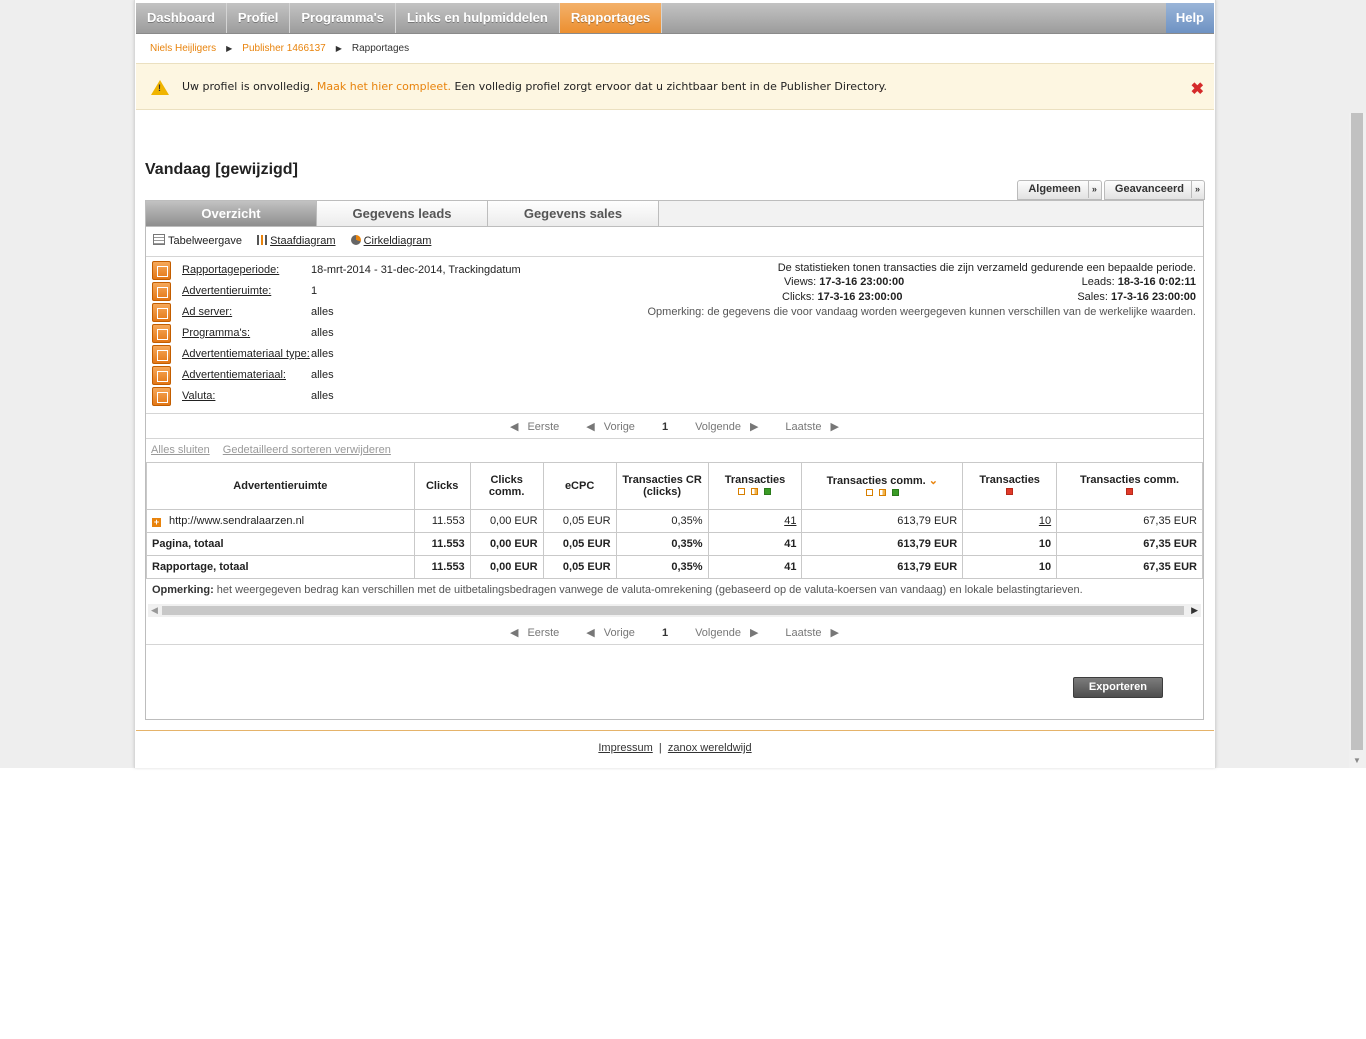 Image resolution: width=1366 pixels, height=1039 pixels. I want to click on view-switcher: Tabelweergave Staafdiagram Cirkeldiagram, so click(298, 240).